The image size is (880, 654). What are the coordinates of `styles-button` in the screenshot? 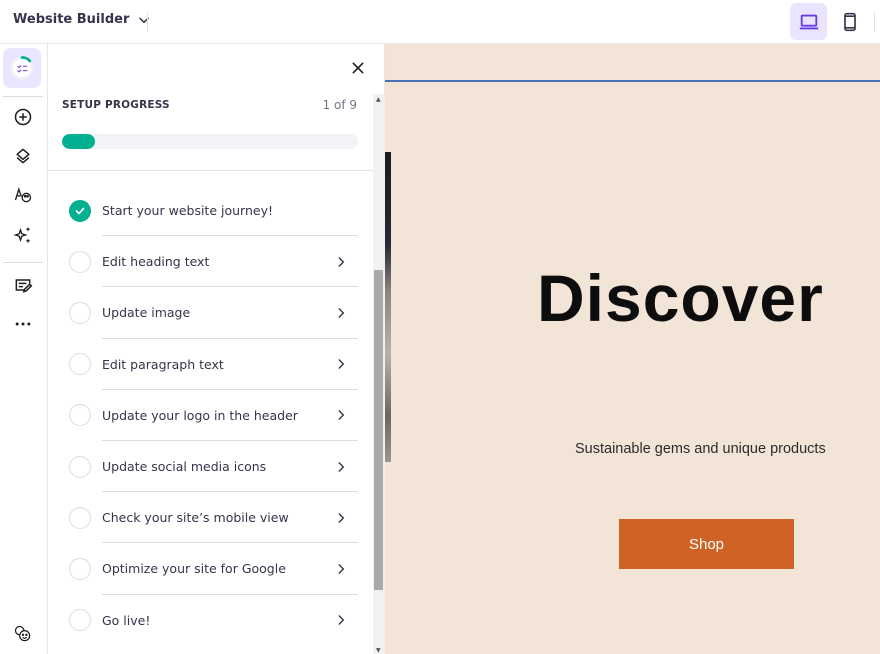 It's located at (23, 195).